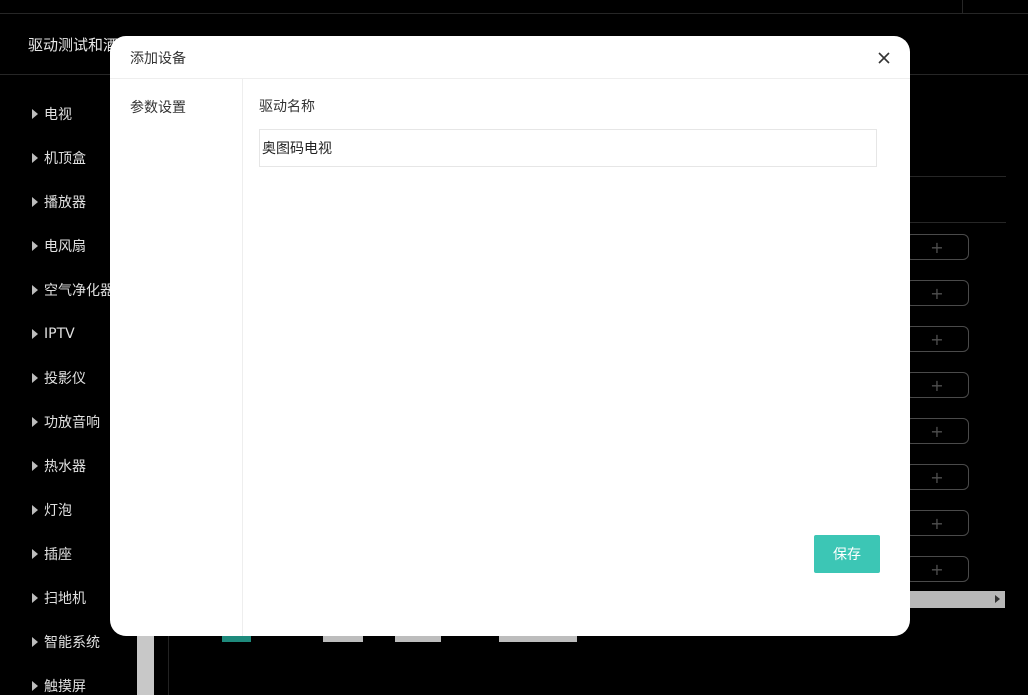 The image size is (1028, 695). Describe the element at coordinates (236, 639) in the screenshot. I see `bottom-tab-active` at that location.